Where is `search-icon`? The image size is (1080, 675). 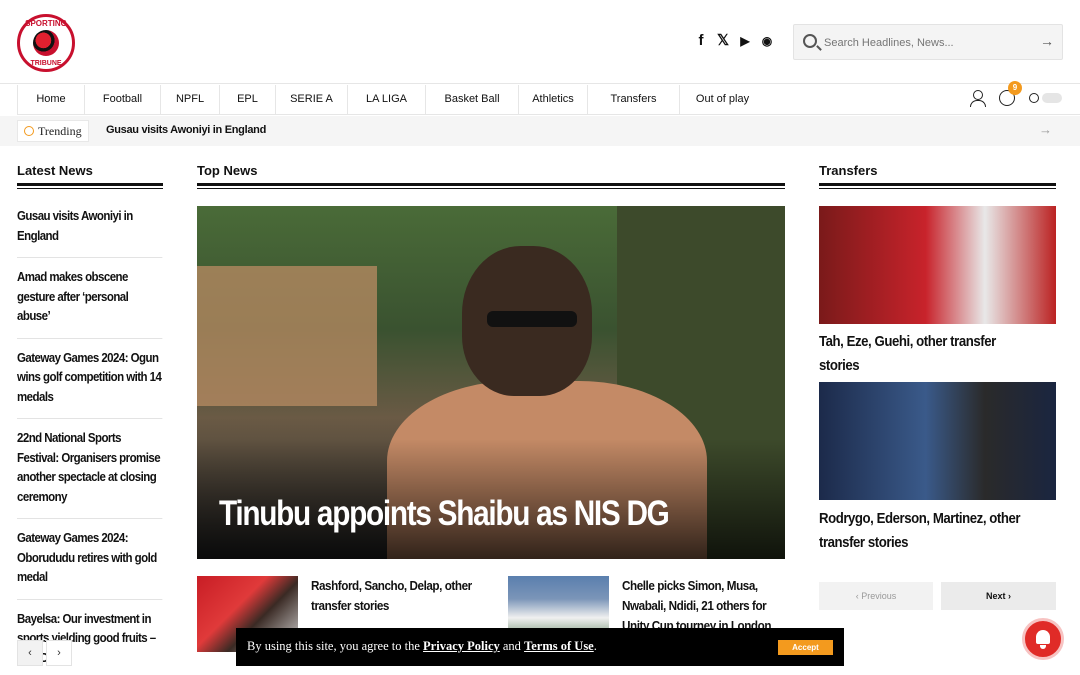
search-icon is located at coordinates (810, 41).